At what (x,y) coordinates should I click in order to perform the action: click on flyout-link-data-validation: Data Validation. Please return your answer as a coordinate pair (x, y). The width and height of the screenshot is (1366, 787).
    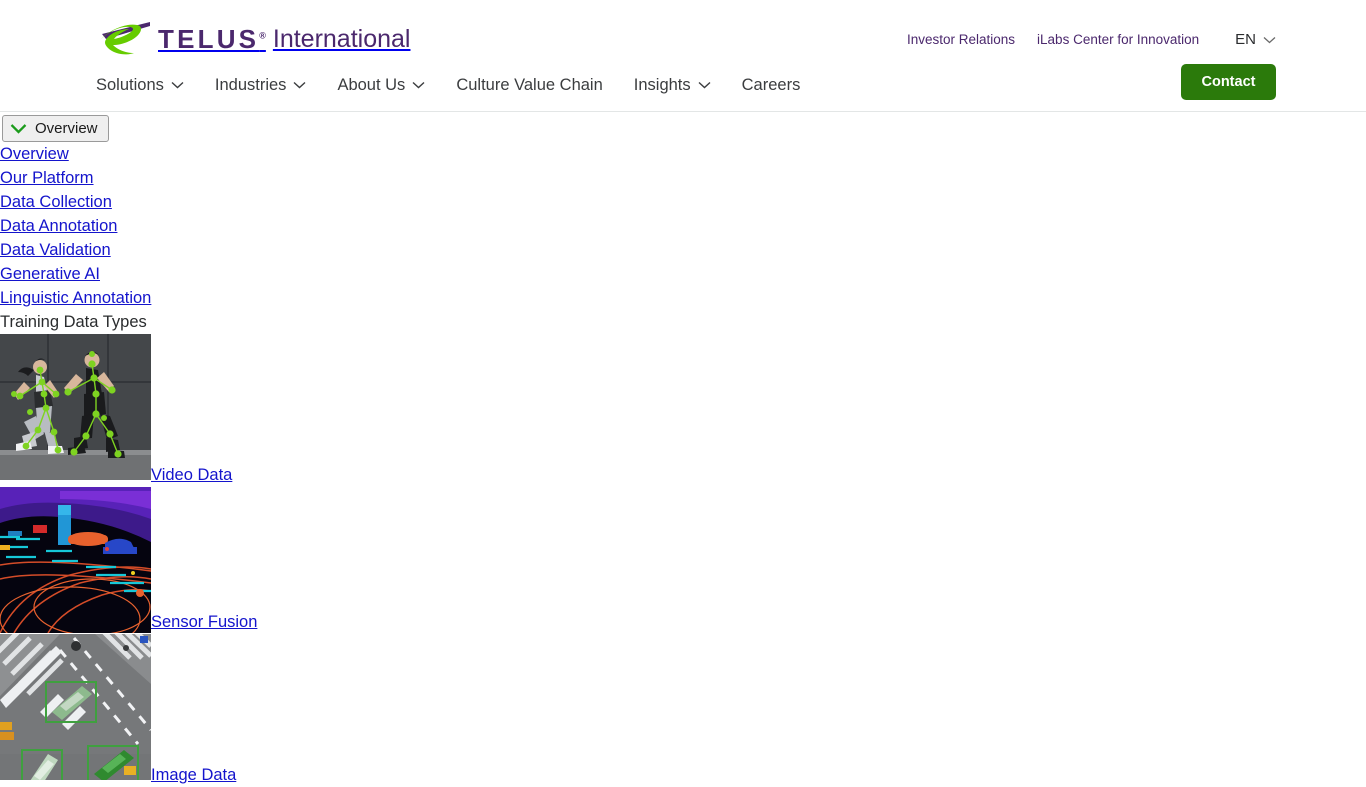
    Looking at the image, I should click on (55, 250).